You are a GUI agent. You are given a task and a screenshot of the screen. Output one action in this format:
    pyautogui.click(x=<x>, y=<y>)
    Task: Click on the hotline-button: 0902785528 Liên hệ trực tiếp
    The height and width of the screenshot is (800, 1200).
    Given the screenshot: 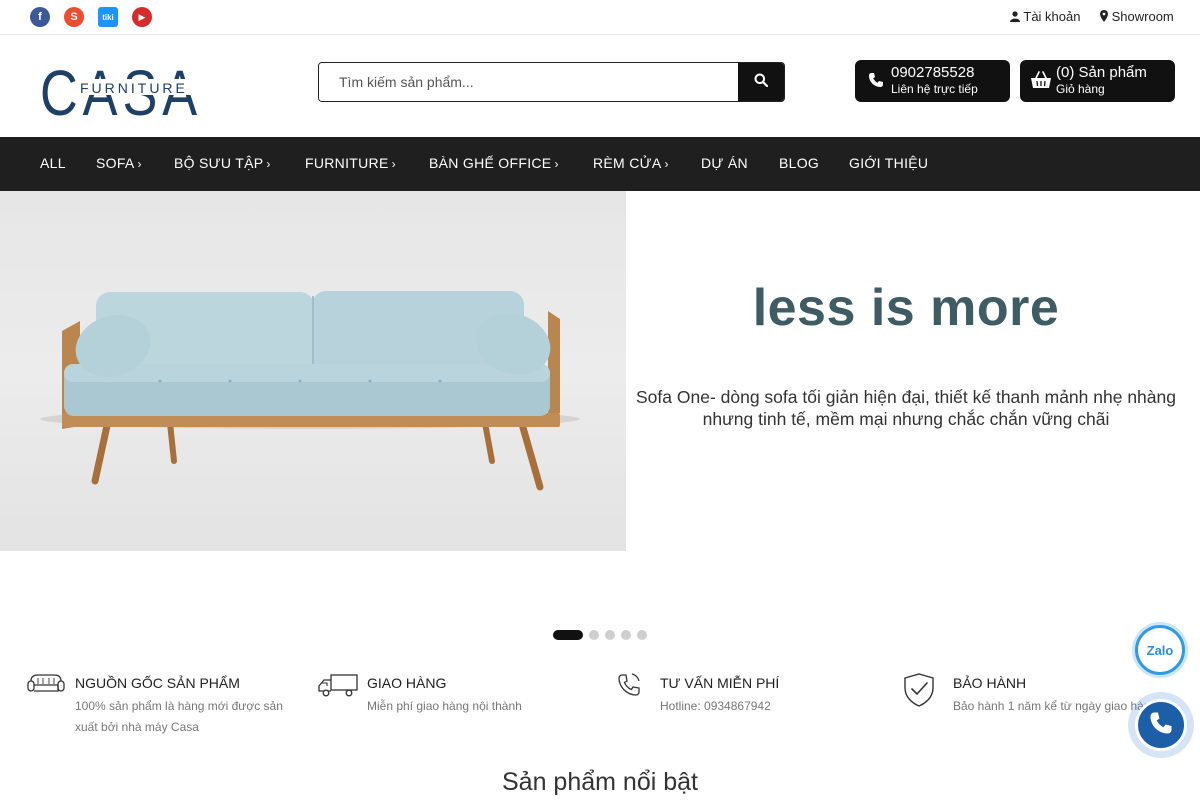 What is the action you would take?
    pyautogui.click(x=932, y=81)
    